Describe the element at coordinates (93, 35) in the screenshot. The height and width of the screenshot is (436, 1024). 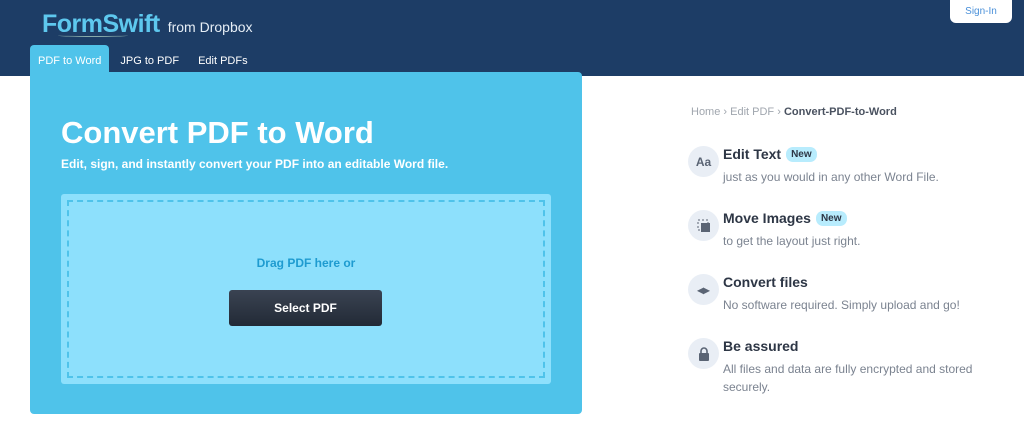
I see `logo-swoosh-icon` at that location.